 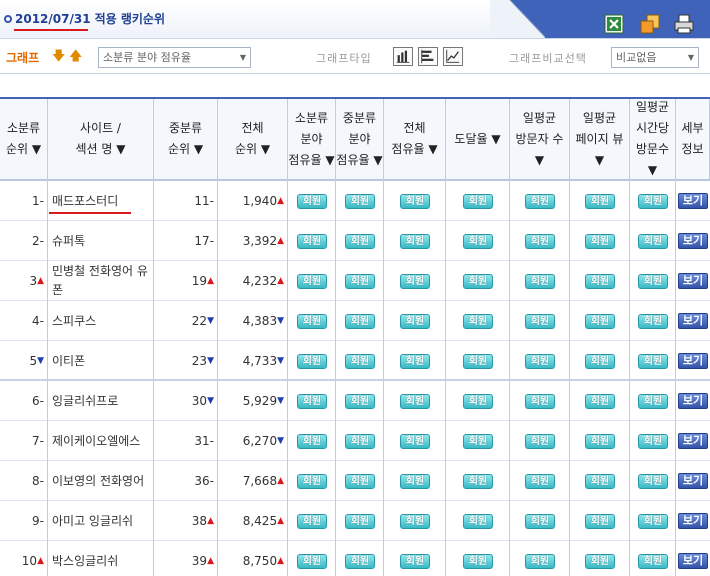 What do you see at coordinates (101, 241) in the screenshot?
I see `cell-site-name: 슈퍼톡` at bounding box center [101, 241].